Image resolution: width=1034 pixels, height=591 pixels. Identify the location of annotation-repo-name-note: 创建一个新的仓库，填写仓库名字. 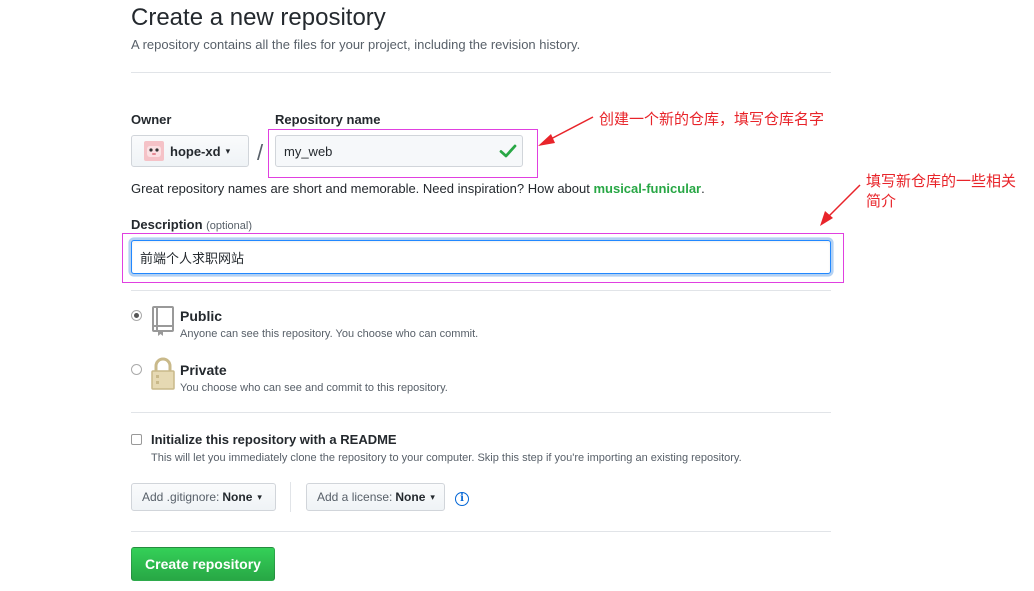
(712, 119).